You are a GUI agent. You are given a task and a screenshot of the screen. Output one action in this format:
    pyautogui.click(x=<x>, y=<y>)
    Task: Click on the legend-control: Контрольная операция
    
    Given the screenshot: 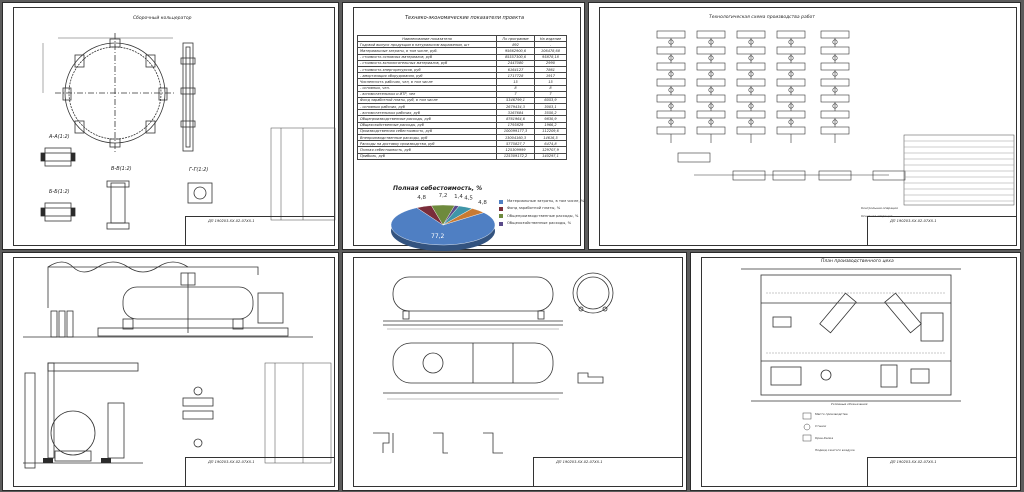 What is the action you would take?
    pyautogui.click(x=879, y=208)
    